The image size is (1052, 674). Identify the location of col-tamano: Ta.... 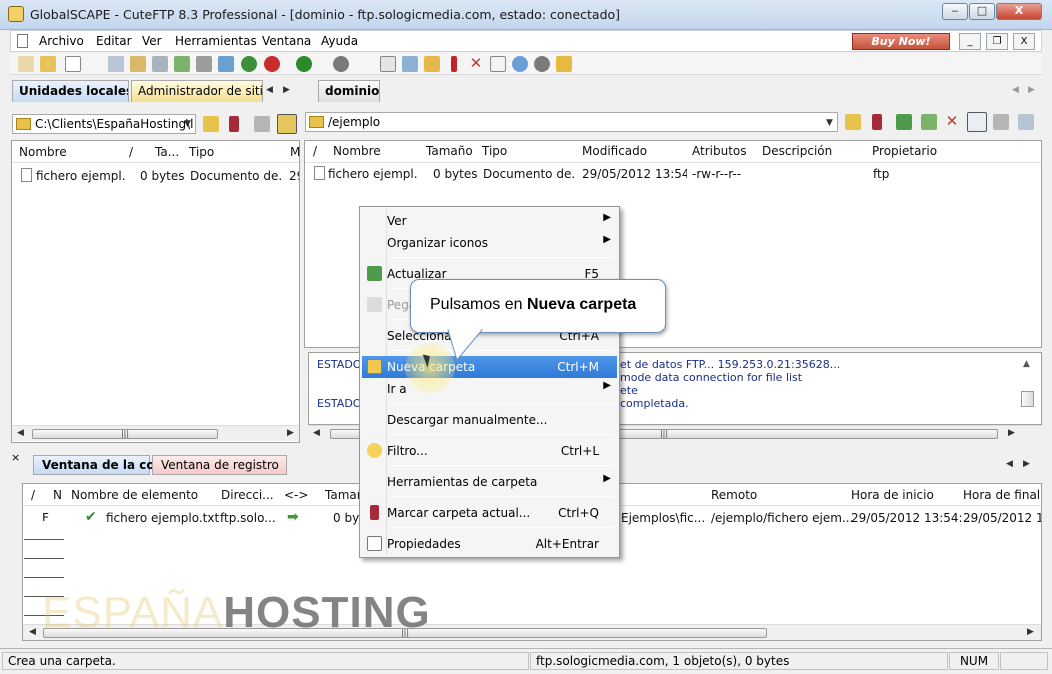
(167, 152).